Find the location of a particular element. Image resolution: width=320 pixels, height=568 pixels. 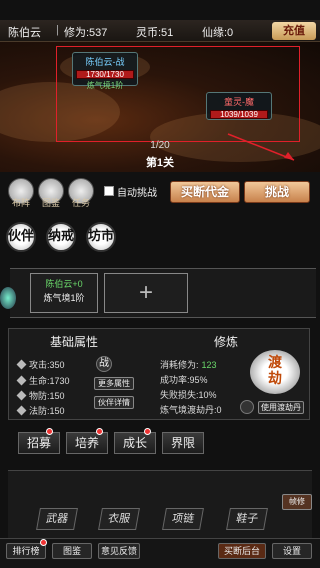

heart-icon is located at coordinates (21, 380).